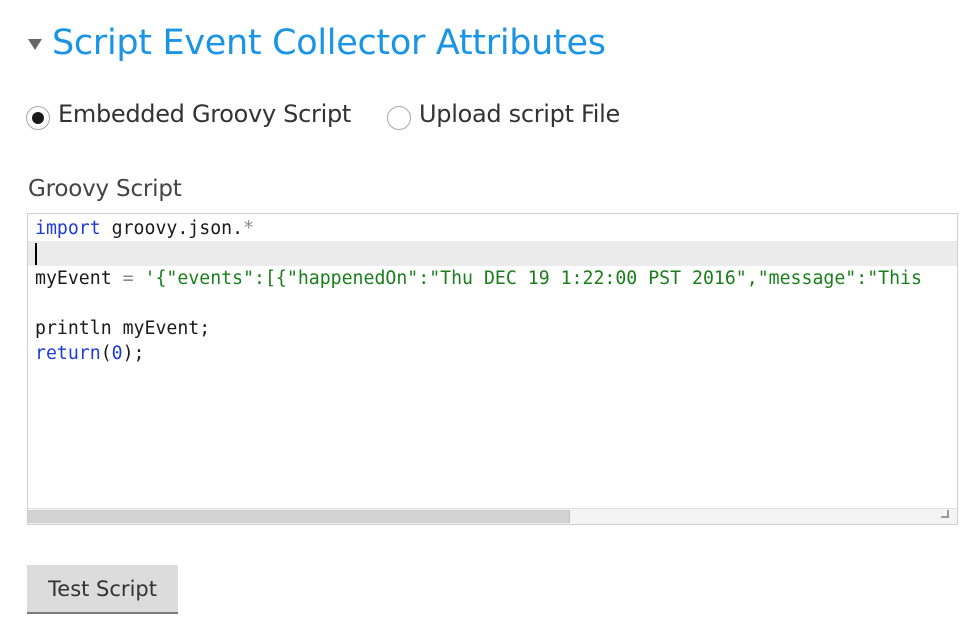  Describe the element at coordinates (102, 589) in the screenshot. I see `test-script-button: Test Script` at that location.